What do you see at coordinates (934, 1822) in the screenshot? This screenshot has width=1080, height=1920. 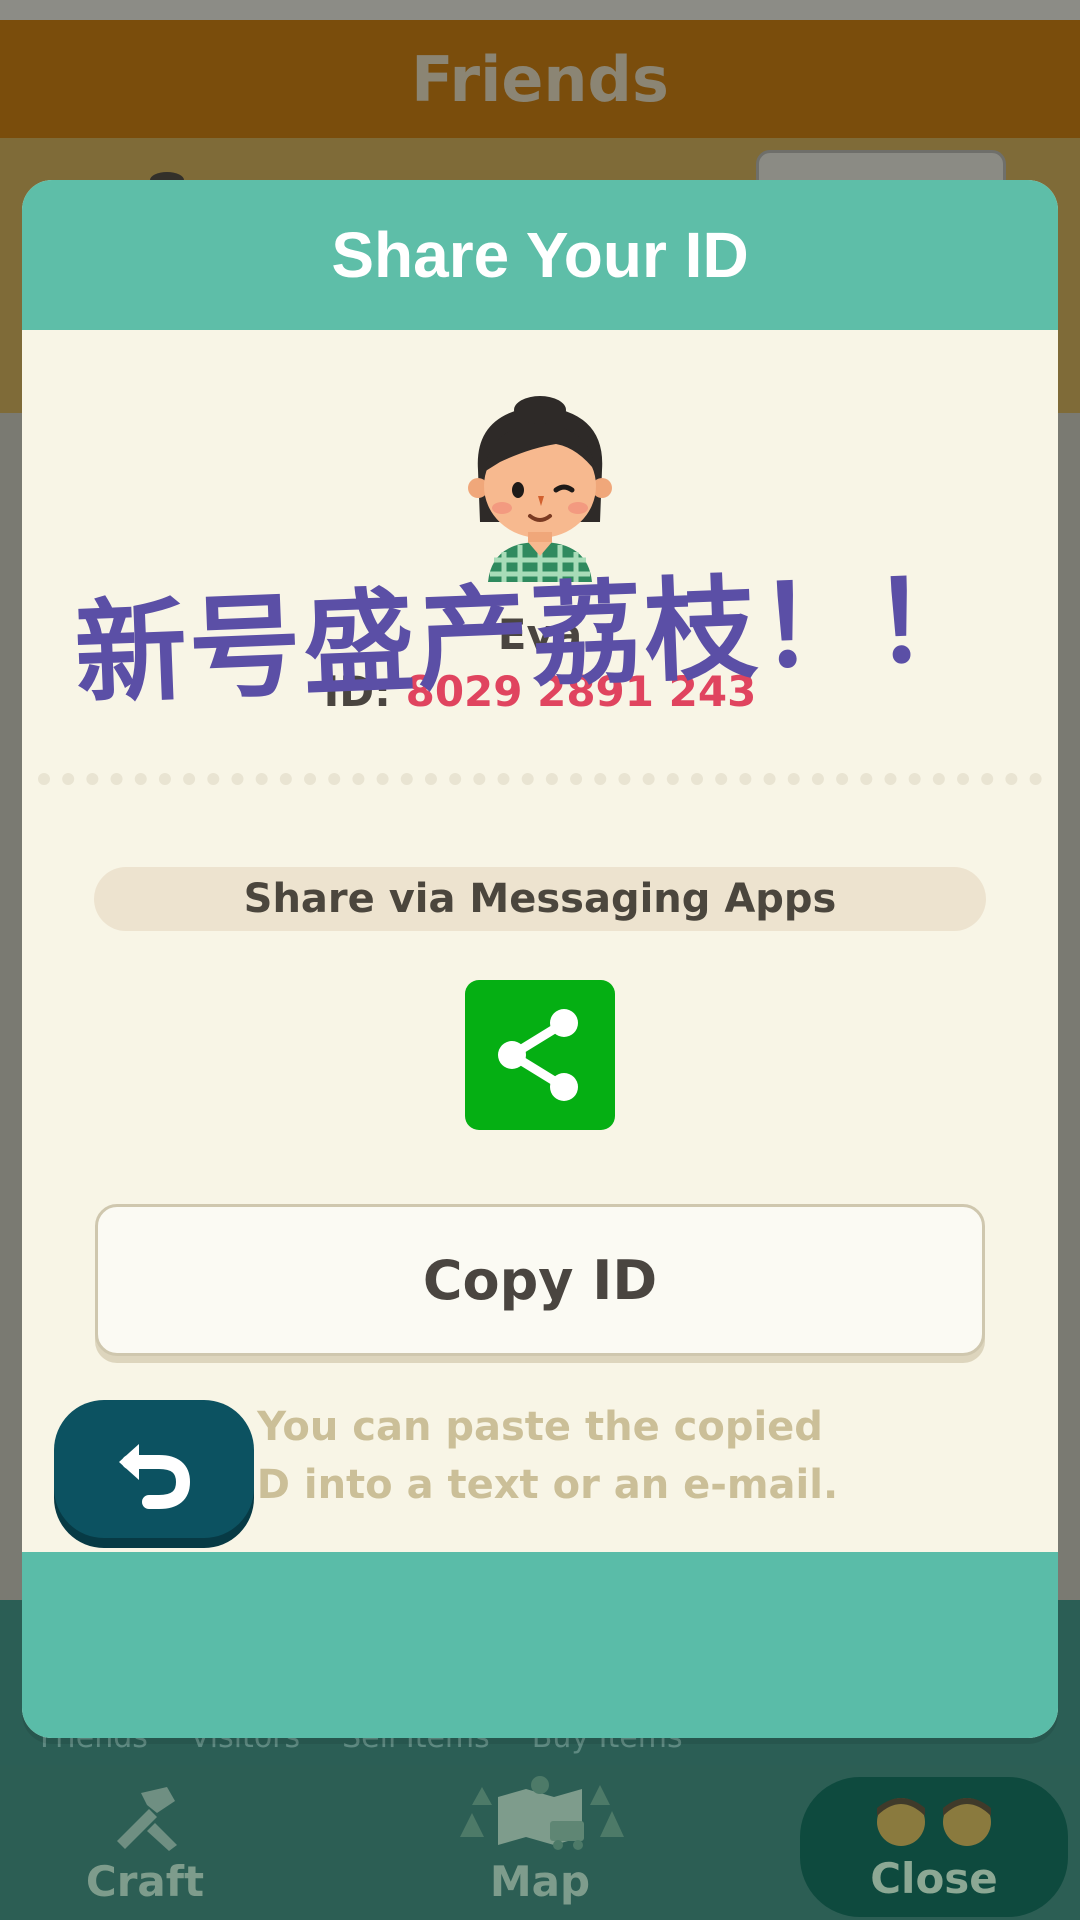 I see `friends-icon` at bounding box center [934, 1822].